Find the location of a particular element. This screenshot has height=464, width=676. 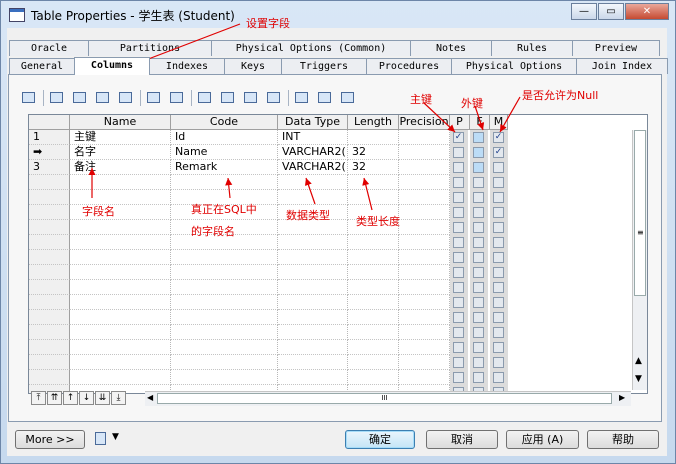

move-down-button: ↓ is located at coordinates (86, 398).